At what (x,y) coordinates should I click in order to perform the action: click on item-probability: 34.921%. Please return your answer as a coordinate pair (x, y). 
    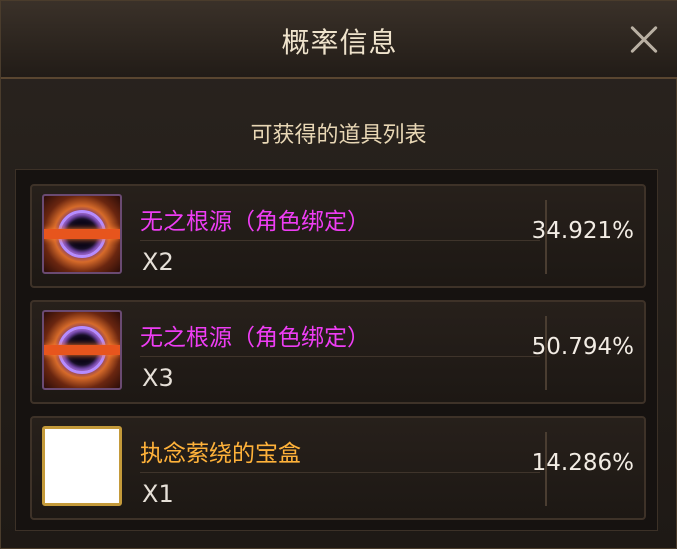
    Looking at the image, I should click on (582, 231).